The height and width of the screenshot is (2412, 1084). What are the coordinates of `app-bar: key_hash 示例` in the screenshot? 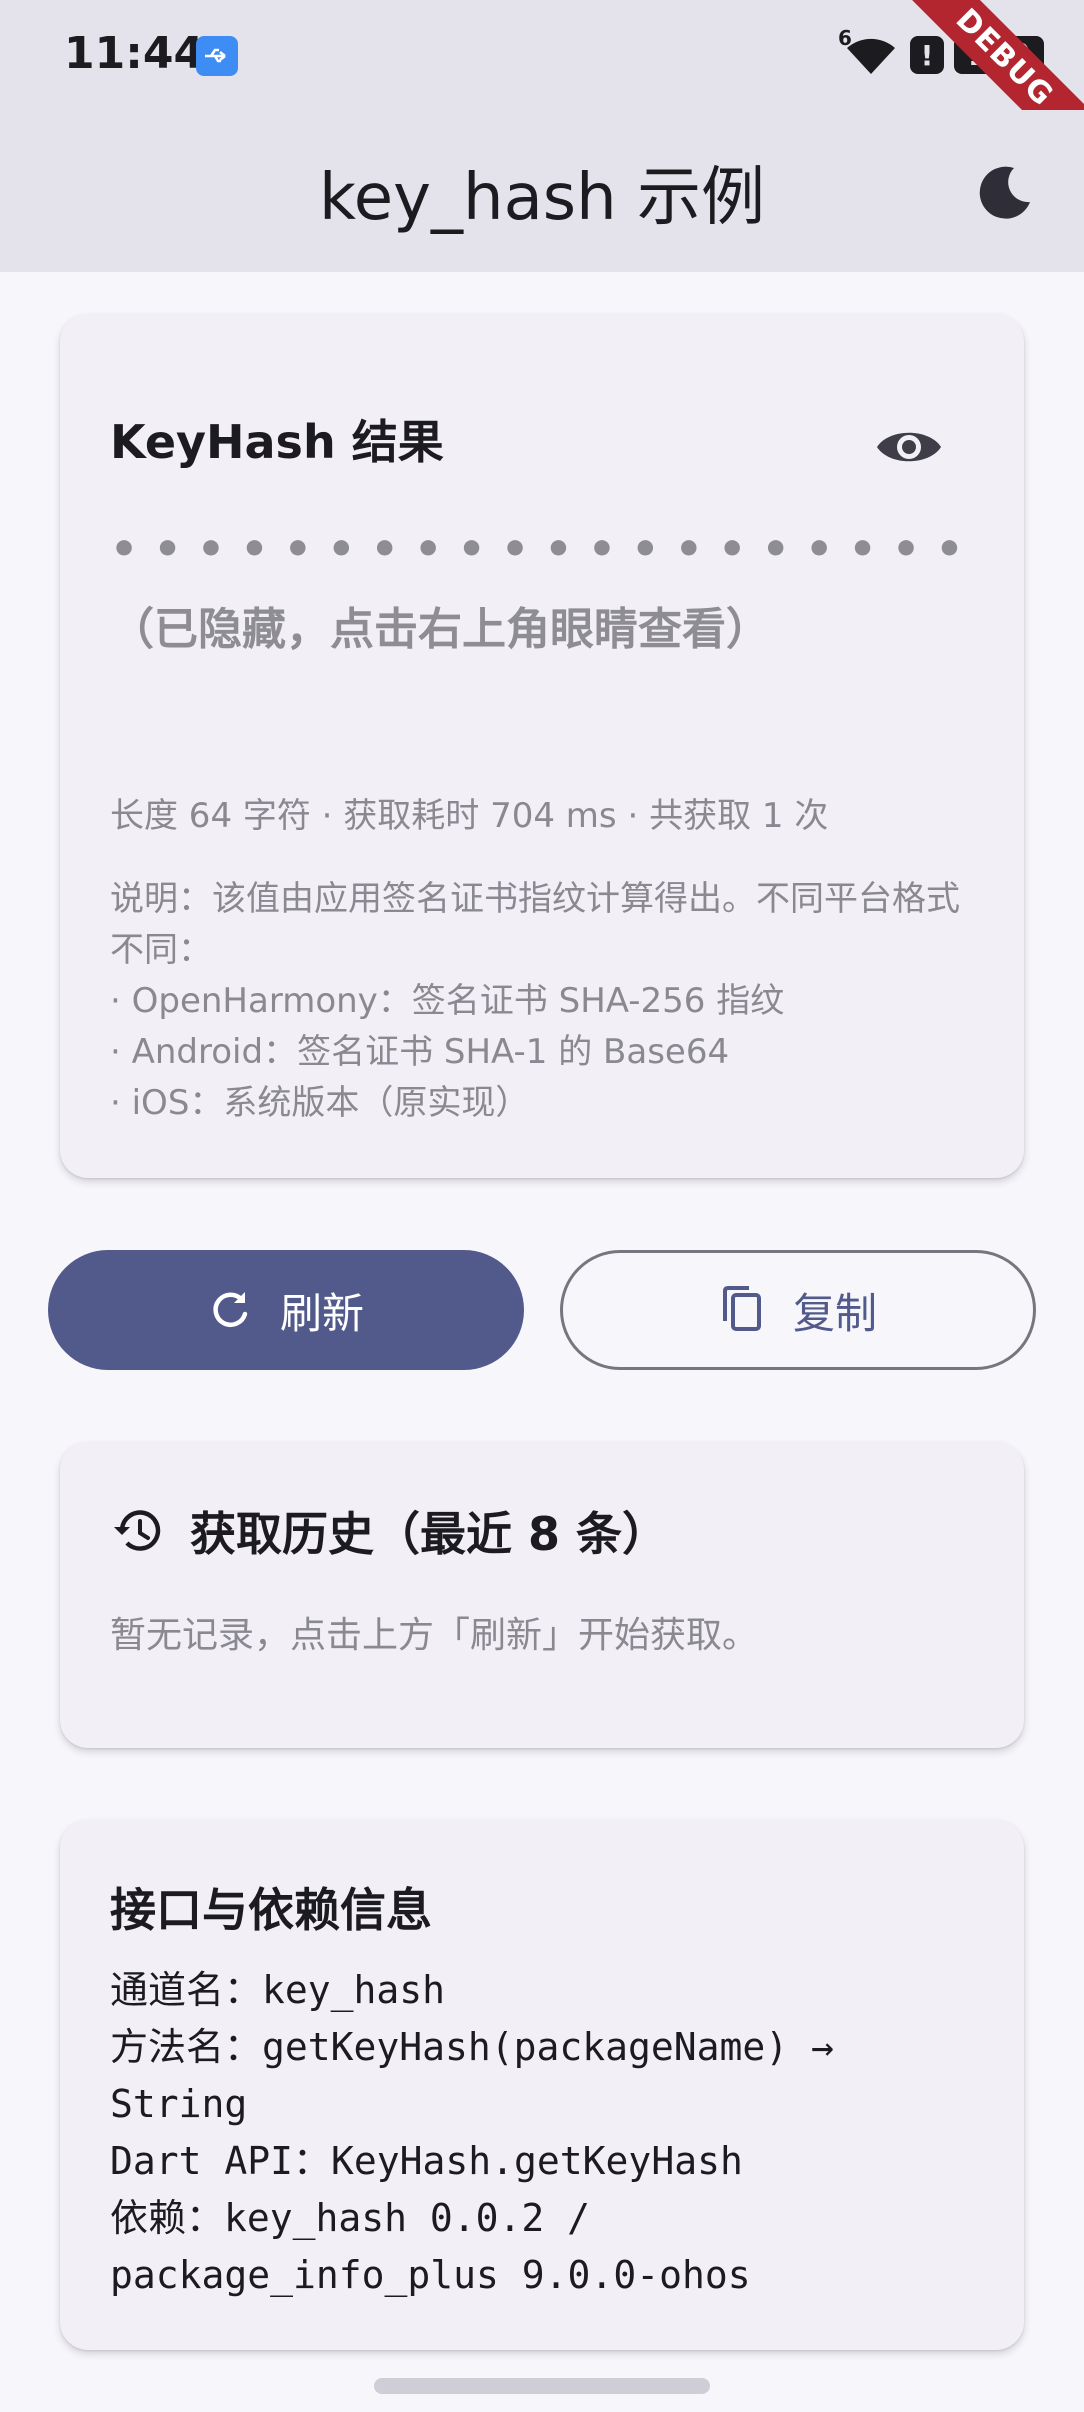 It's located at (542, 191).